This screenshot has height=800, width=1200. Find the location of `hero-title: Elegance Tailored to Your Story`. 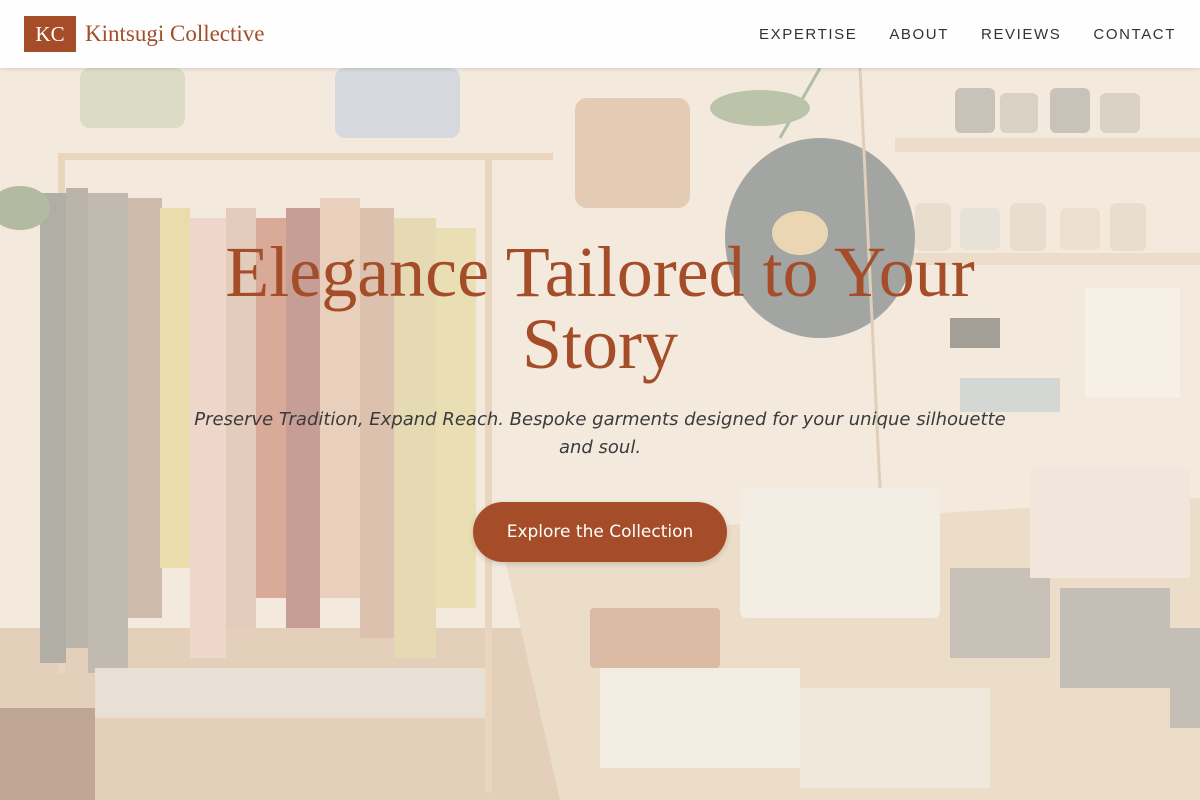

hero-title: Elegance Tailored to Your Story is located at coordinates (600, 308).